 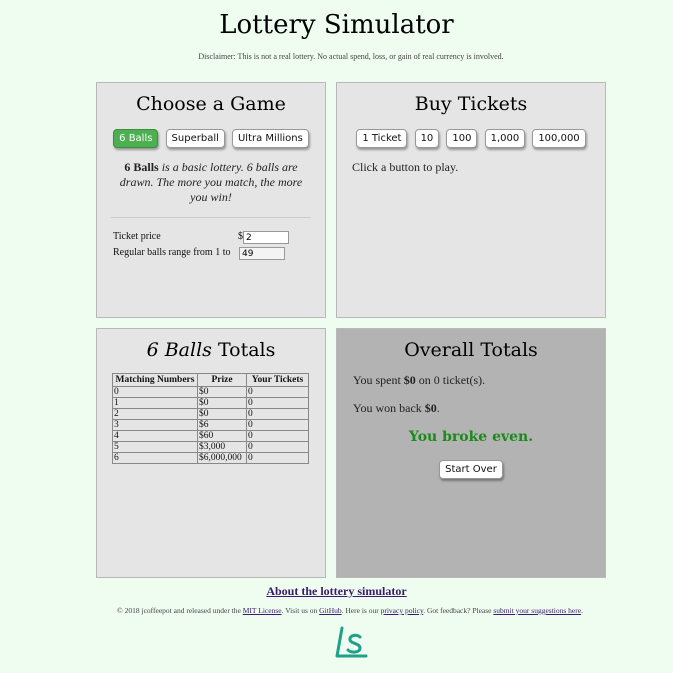 I want to click on start-over-row: Start Over, so click(x=471, y=468).